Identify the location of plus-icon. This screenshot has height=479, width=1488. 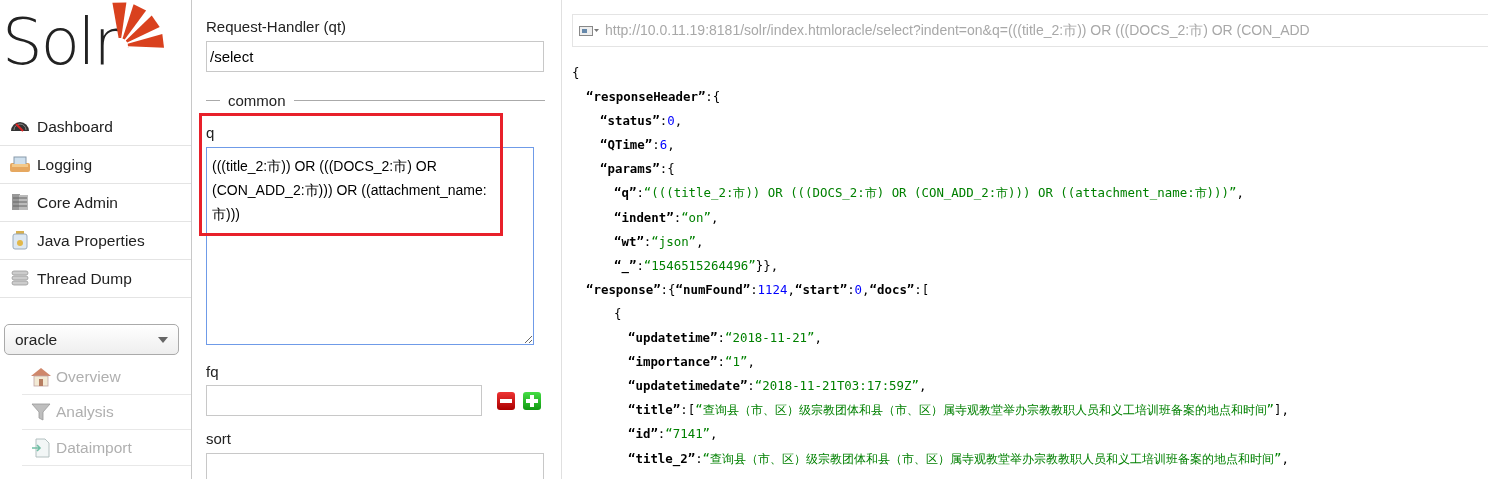
(531, 400).